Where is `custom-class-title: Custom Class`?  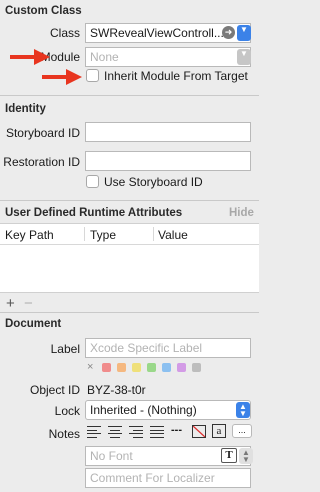
custom-class-title: Custom Class is located at coordinates (43, 11).